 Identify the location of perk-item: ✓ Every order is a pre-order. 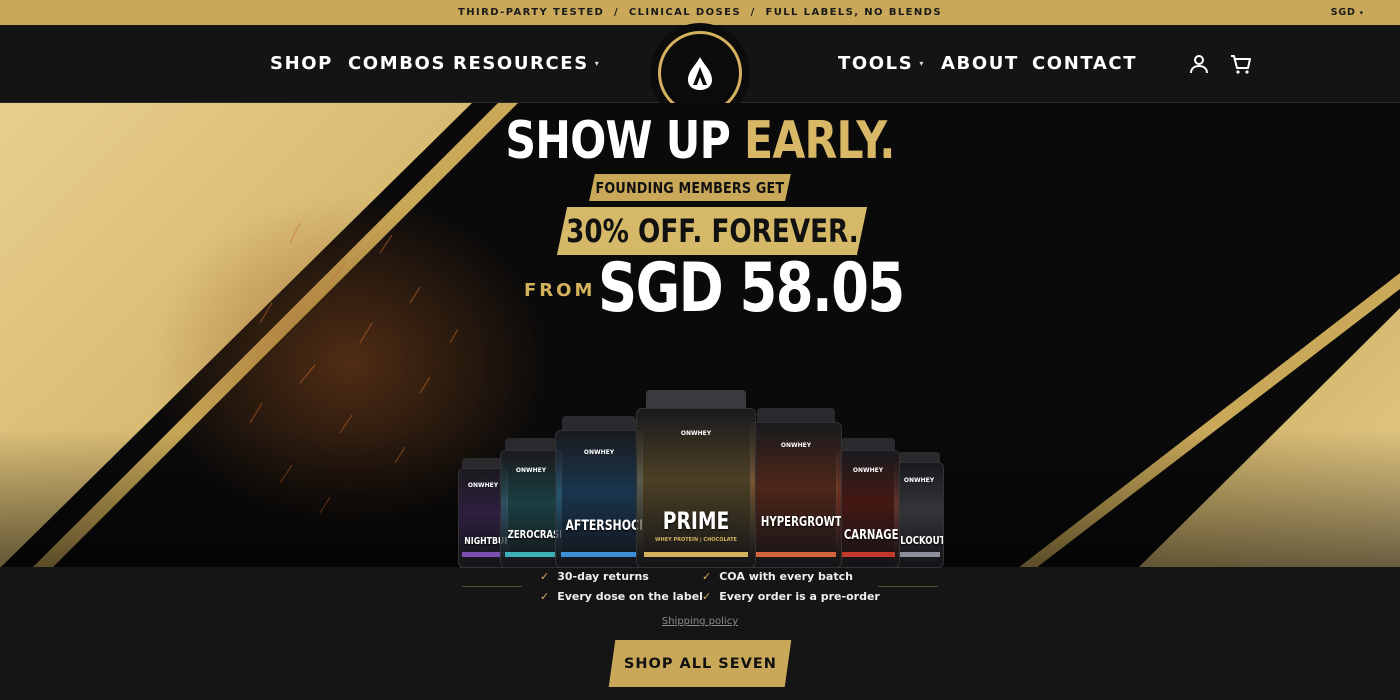
(791, 596).